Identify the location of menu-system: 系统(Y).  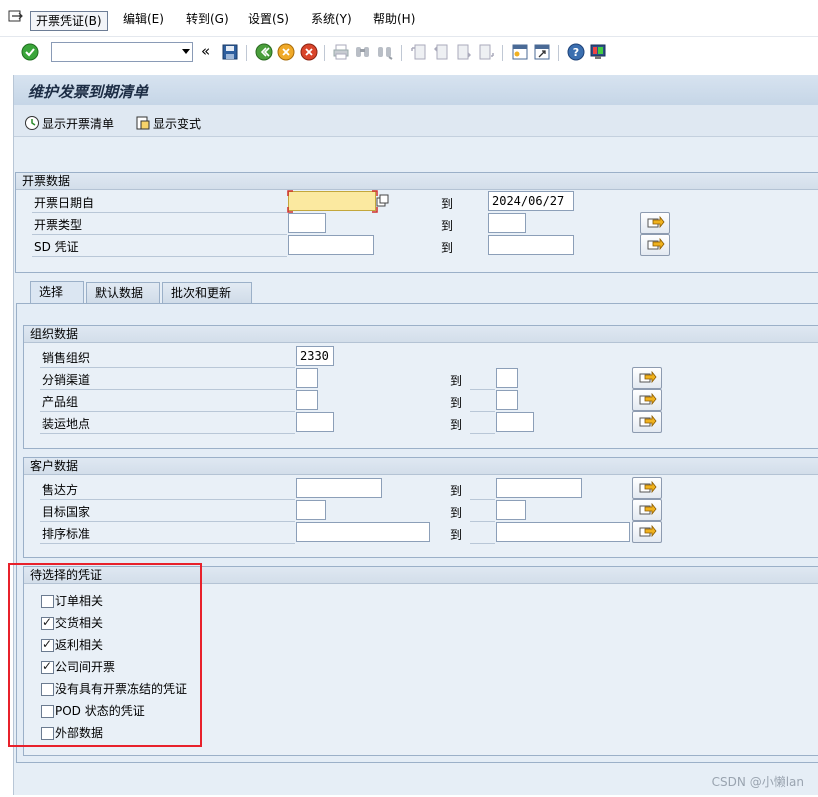
(331, 19).